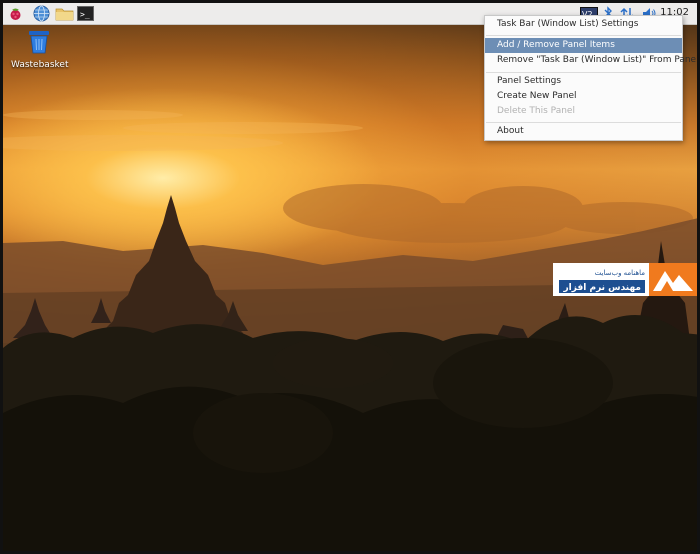  What do you see at coordinates (536, 111) in the screenshot?
I see `menu-item-delete-this-panel: Delete This Panel` at bounding box center [536, 111].